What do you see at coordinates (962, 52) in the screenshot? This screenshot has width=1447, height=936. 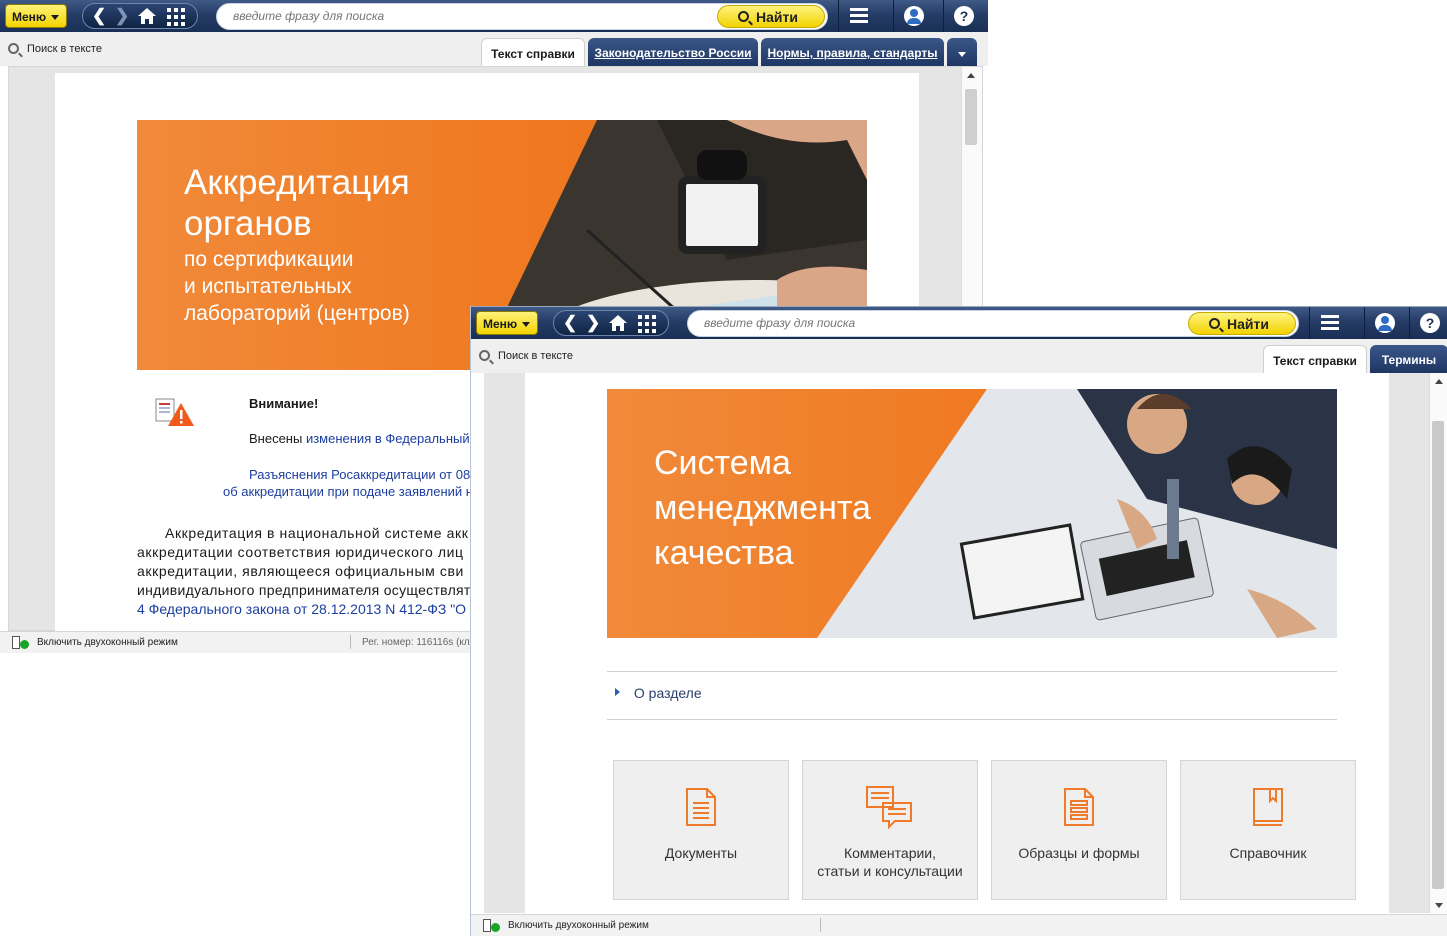 I see `tabs-overflow-button` at bounding box center [962, 52].